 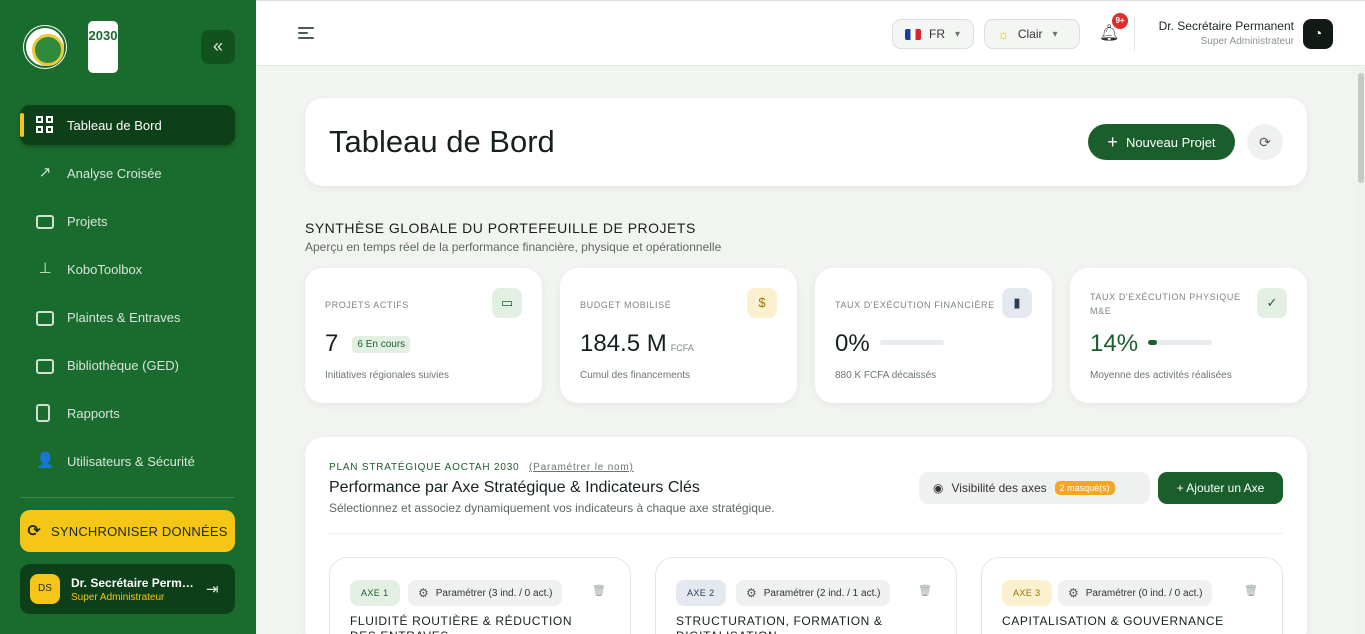 I want to click on theme-select: ☼ Clair ▾, so click(x=1032, y=34).